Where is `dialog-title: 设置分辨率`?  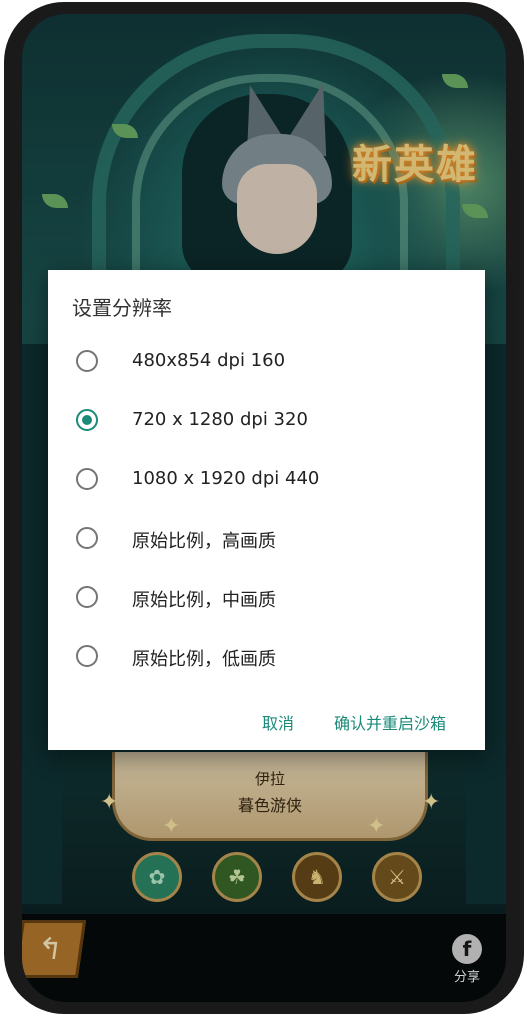
dialog-title: 设置分辨率 is located at coordinates (122, 308).